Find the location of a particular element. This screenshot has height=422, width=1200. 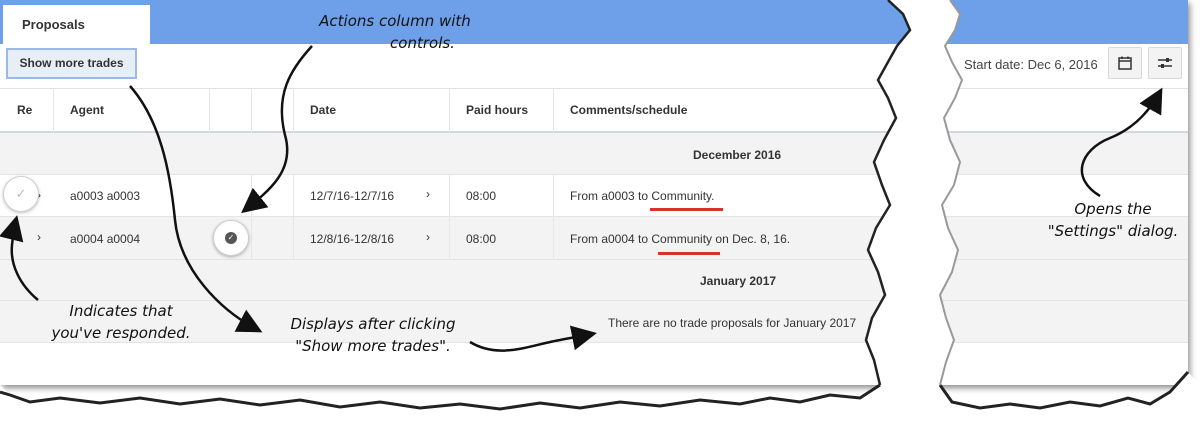

annotation-line: controls. is located at coordinates (422, 43).